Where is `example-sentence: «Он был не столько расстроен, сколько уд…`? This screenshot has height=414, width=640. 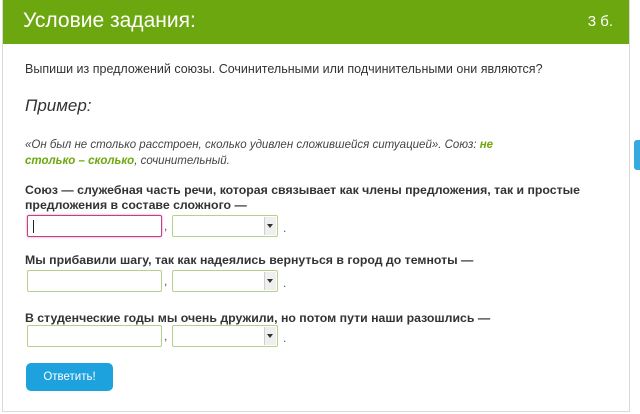
example-sentence: «Он был не столько расстроен, сколько уд… is located at coordinates (252, 145).